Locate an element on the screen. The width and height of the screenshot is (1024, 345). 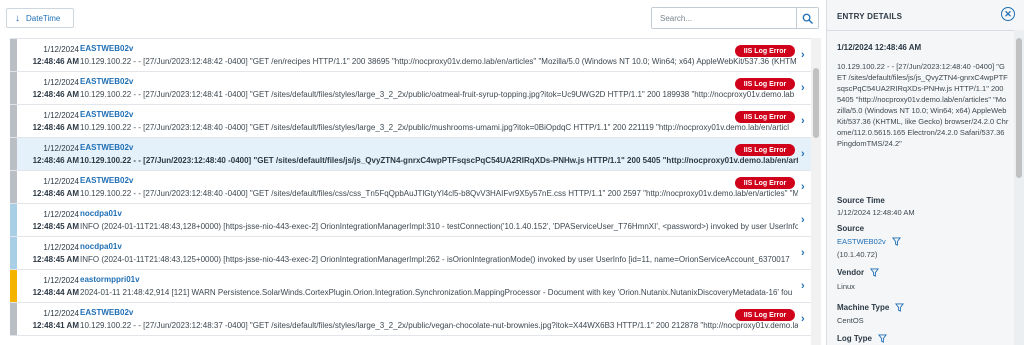
source-ip: (10.1.40.72) is located at coordinates (857, 254).